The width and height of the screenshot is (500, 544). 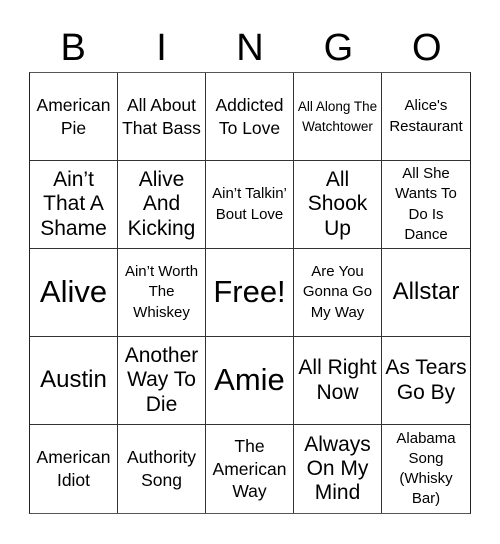 I want to click on bingo-cell: All Along The Watchtower, so click(x=338, y=117).